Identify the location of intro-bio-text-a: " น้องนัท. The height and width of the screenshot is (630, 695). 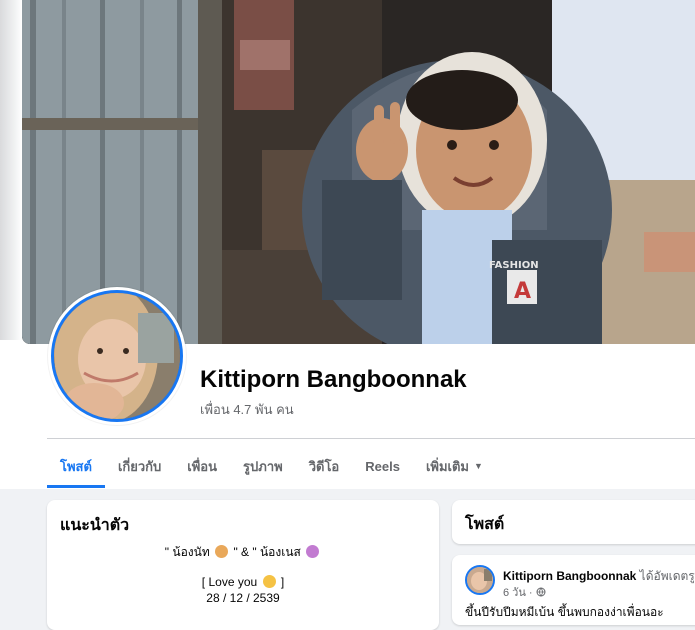
(187, 552).